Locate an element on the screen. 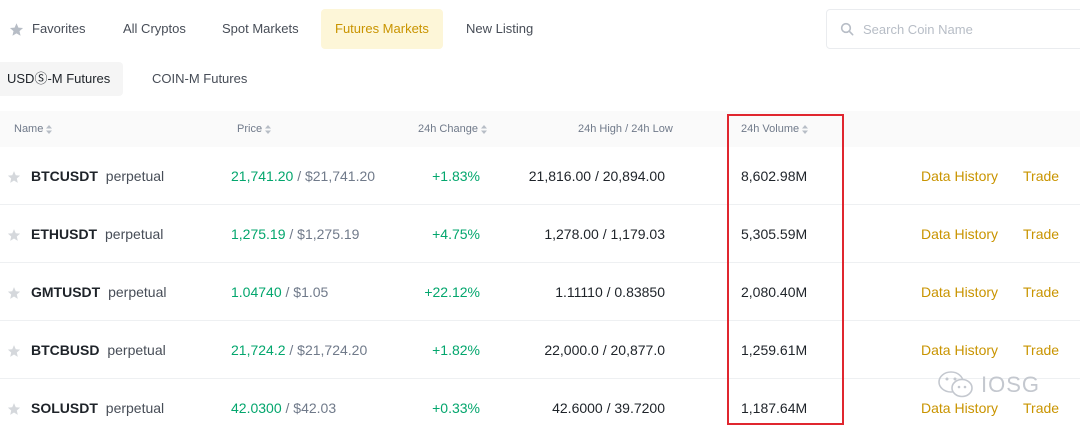 This screenshot has height=431, width=1080. volume-24h: 1,187.64M is located at coordinates (774, 408).